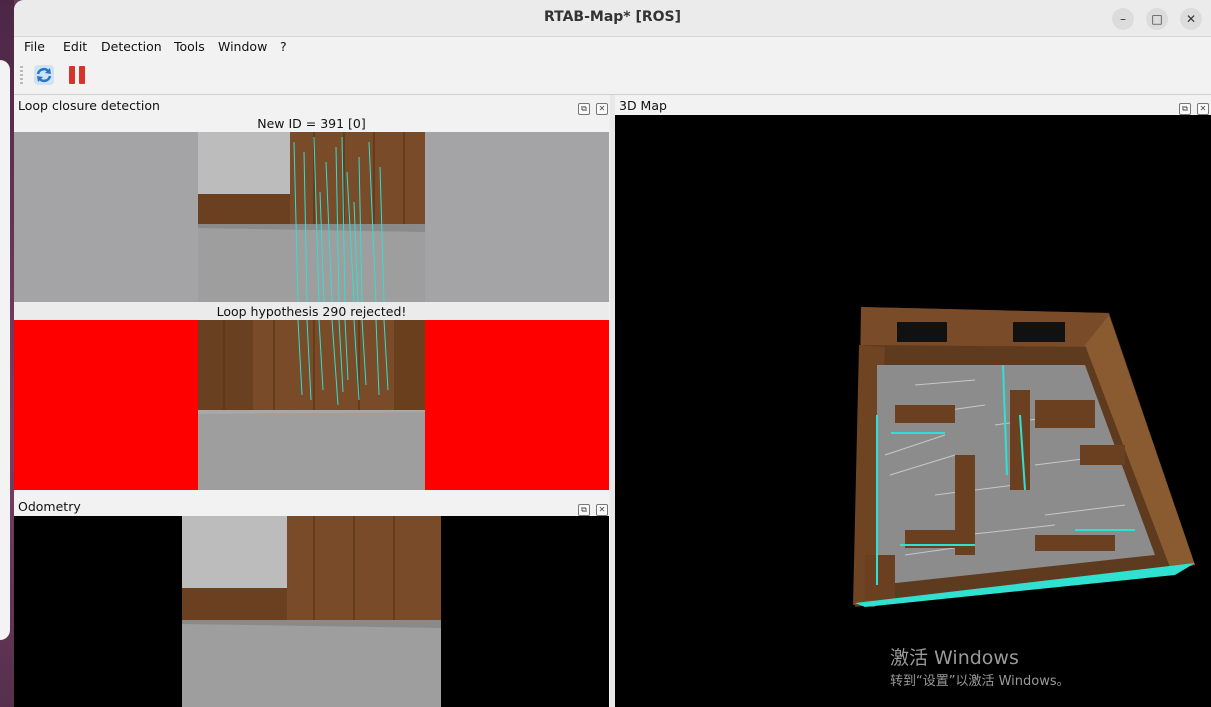 Image resolution: width=1211 pixels, height=707 pixels. Describe the element at coordinates (311, 123) in the screenshot. I see `new-id-caption: New ID = 391 [0]` at that location.